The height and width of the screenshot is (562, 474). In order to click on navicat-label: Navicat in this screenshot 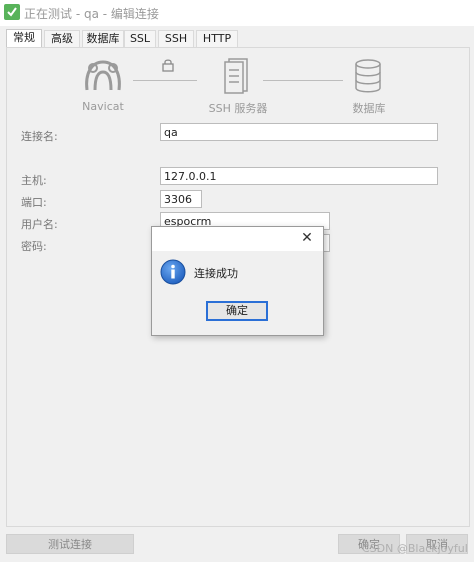, I will do `click(103, 106)`.